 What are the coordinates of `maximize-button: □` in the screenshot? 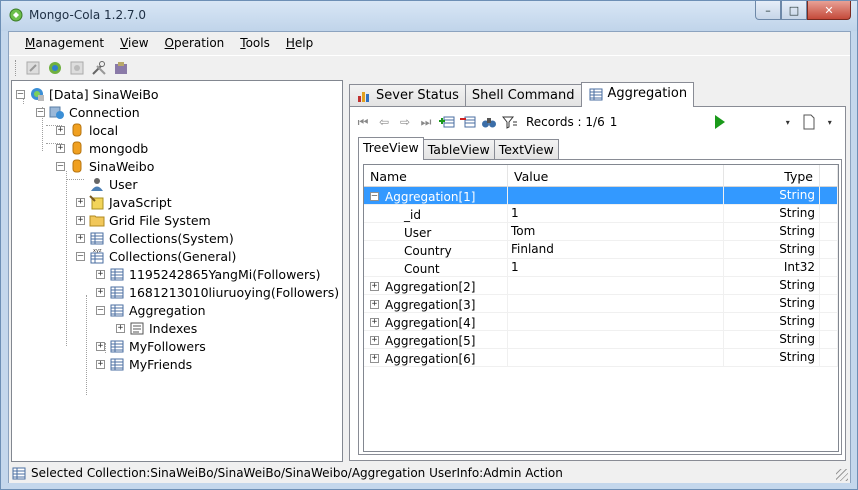 It's located at (794, 10).